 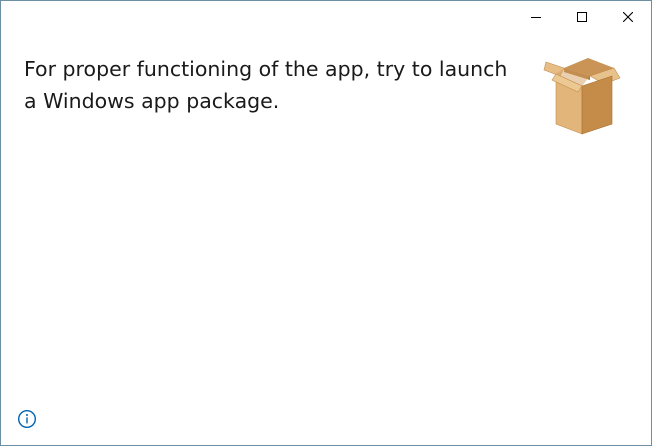 What do you see at coordinates (326, 17) in the screenshot?
I see `title-bar` at bounding box center [326, 17].